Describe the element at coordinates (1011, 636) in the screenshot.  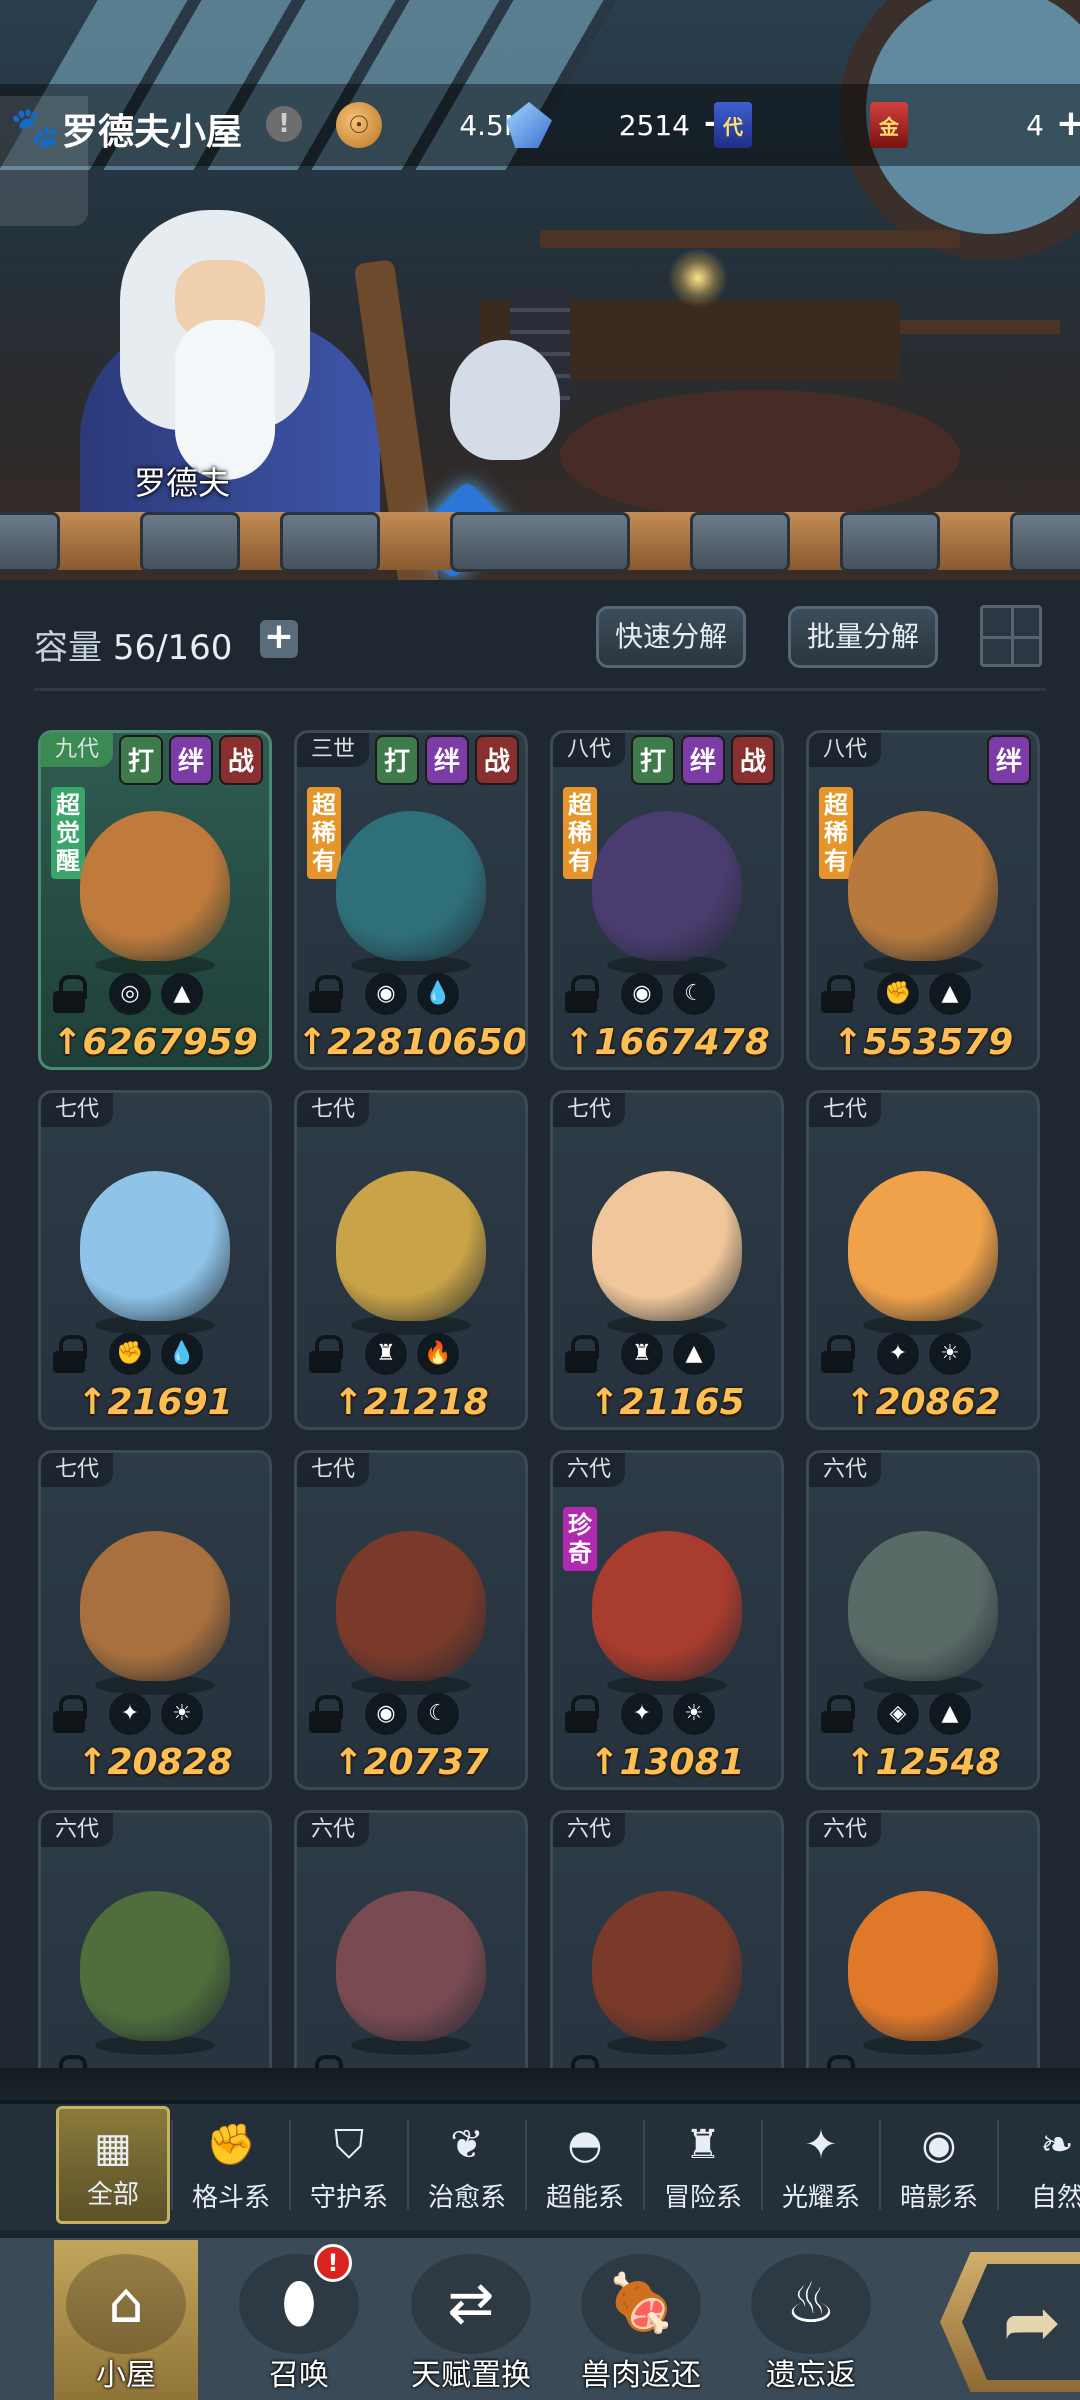
I see `grid-view-icon` at that location.